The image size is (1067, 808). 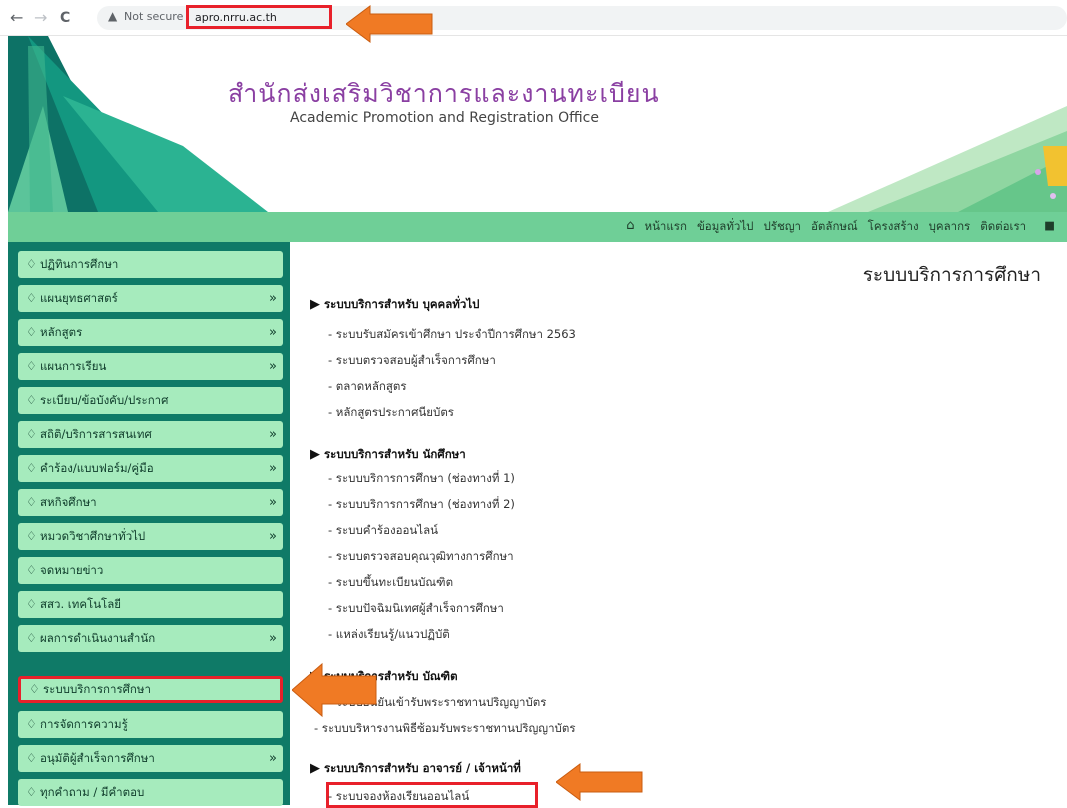 What do you see at coordinates (782, 227) in the screenshot?
I see `nav-philosophy: ปรัชญา` at bounding box center [782, 227].